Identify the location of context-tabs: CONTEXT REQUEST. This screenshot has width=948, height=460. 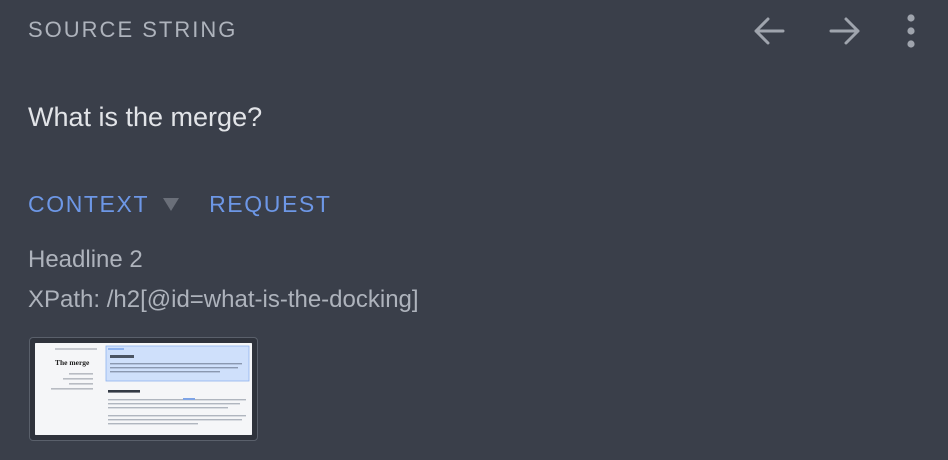
(179, 204).